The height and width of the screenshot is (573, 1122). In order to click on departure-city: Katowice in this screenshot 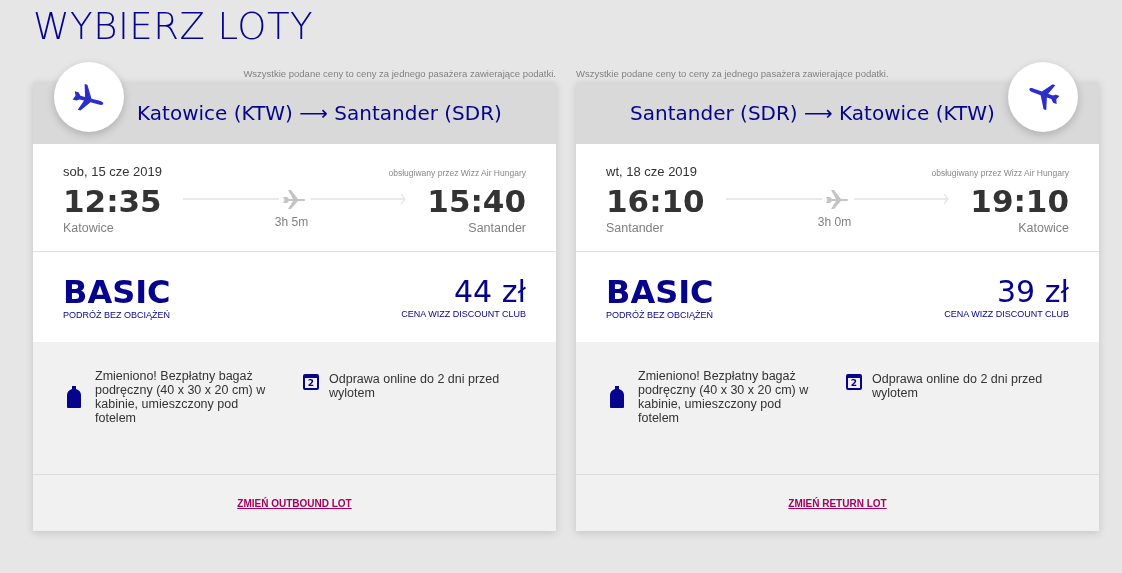, I will do `click(89, 228)`.